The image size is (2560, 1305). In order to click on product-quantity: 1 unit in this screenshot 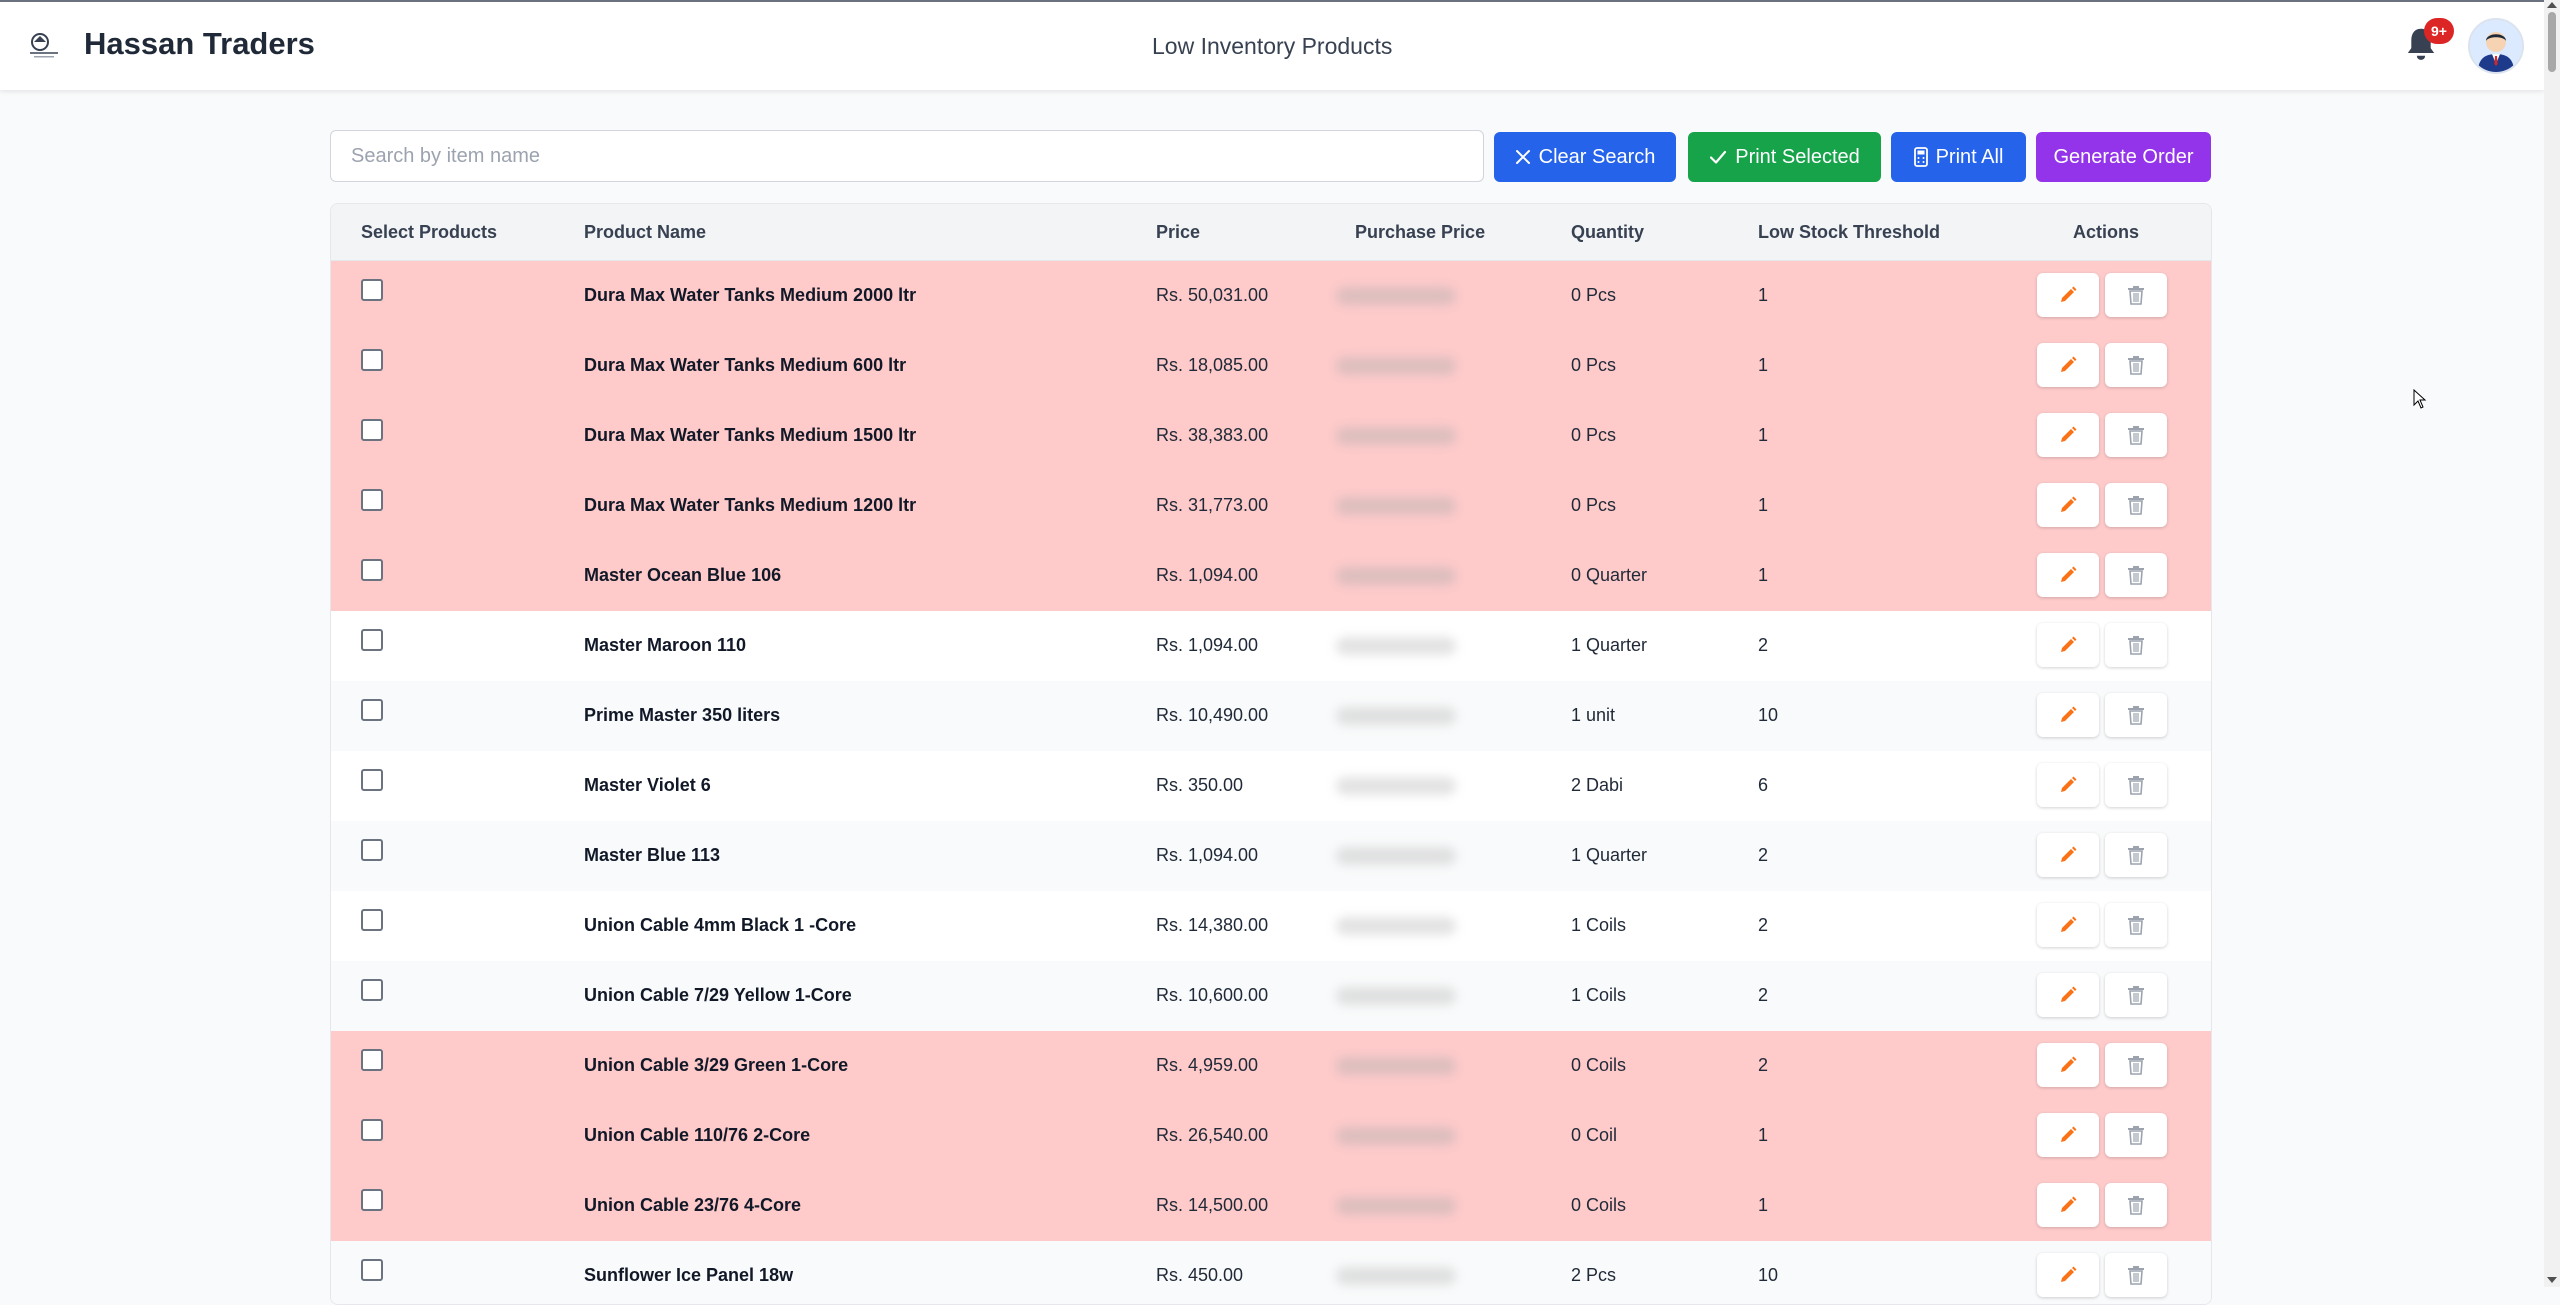, I will do `click(1593, 715)`.